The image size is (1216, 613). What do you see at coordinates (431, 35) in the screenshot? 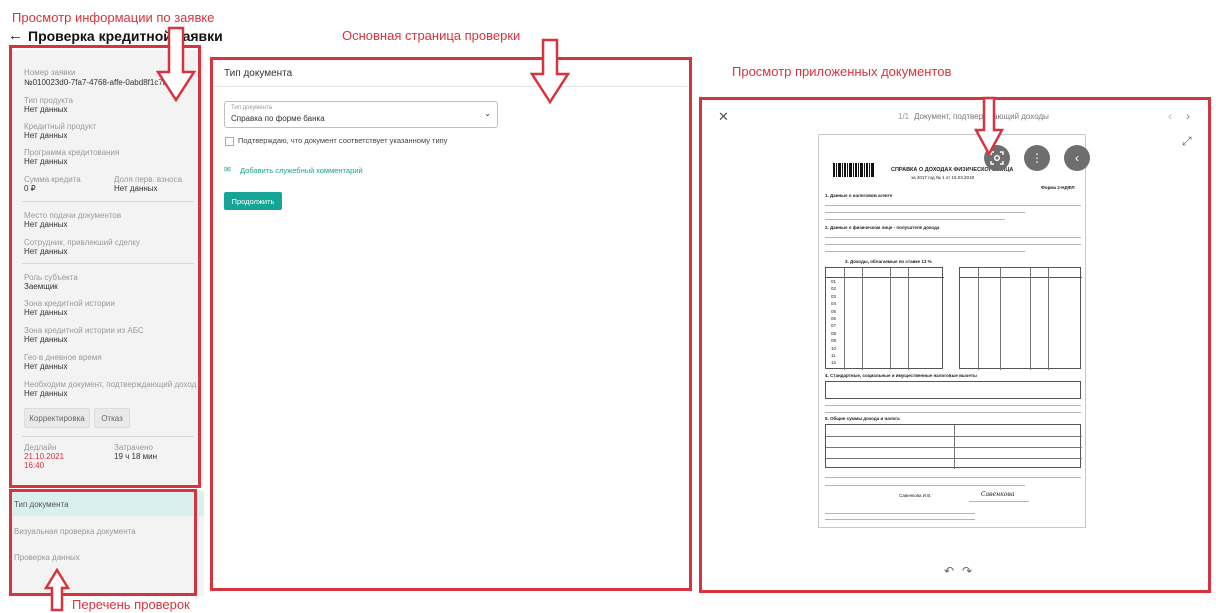
I see `annotation-main-page: Основная страница проверки` at bounding box center [431, 35].